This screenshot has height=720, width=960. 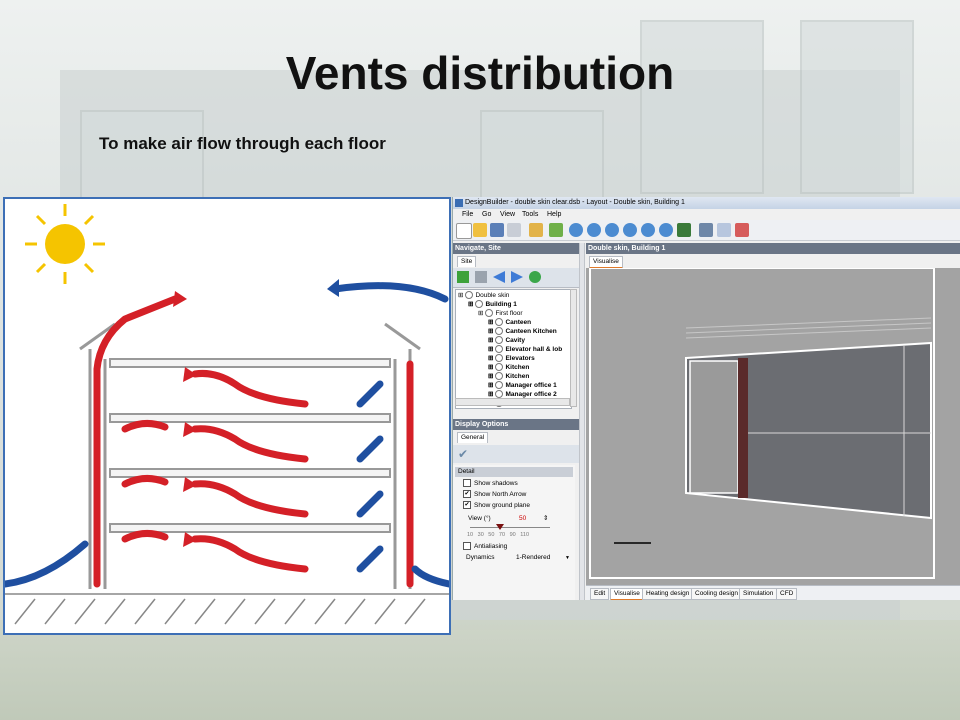 What do you see at coordinates (510, 527) in the screenshot?
I see `view-angle-slider` at bounding box center [510, 527].